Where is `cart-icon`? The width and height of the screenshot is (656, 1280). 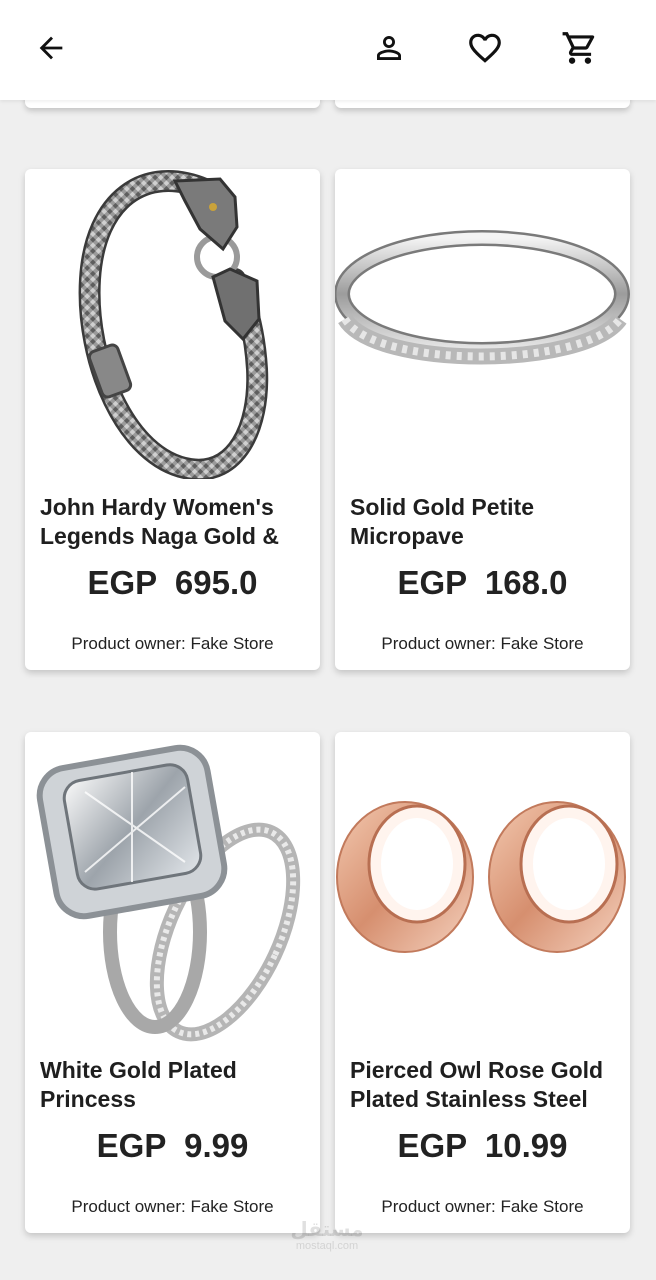 cart-icon is located at coordinates (578, 48).